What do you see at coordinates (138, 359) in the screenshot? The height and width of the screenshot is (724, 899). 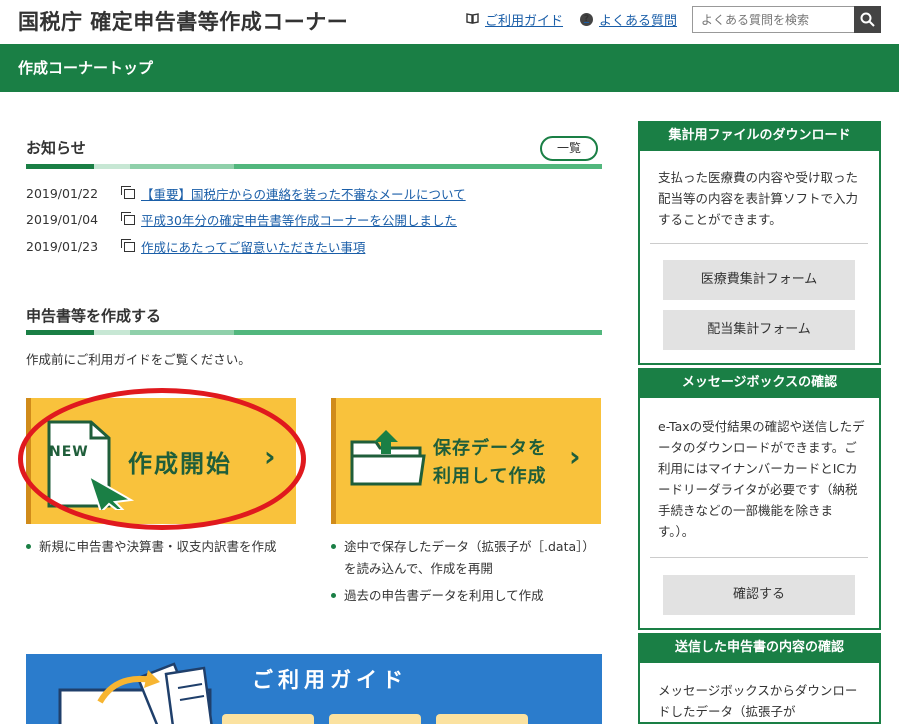 I see `create-intro: 作成前にご利用ガイドをご覧ください。` at bounding box center [138, 359].